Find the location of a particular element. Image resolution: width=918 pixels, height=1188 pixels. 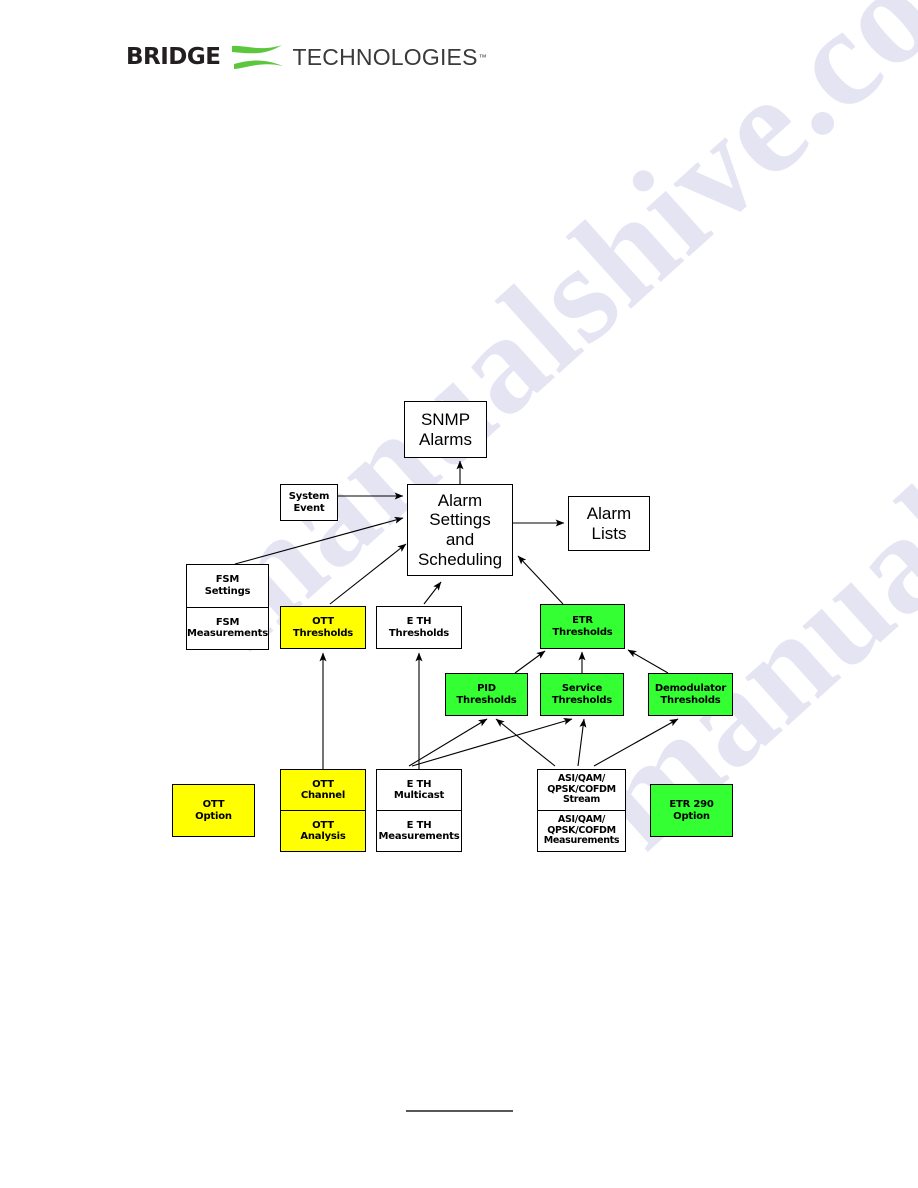

node-label: Alarm Settings and Scheduling is located at coordinates (460, 529).